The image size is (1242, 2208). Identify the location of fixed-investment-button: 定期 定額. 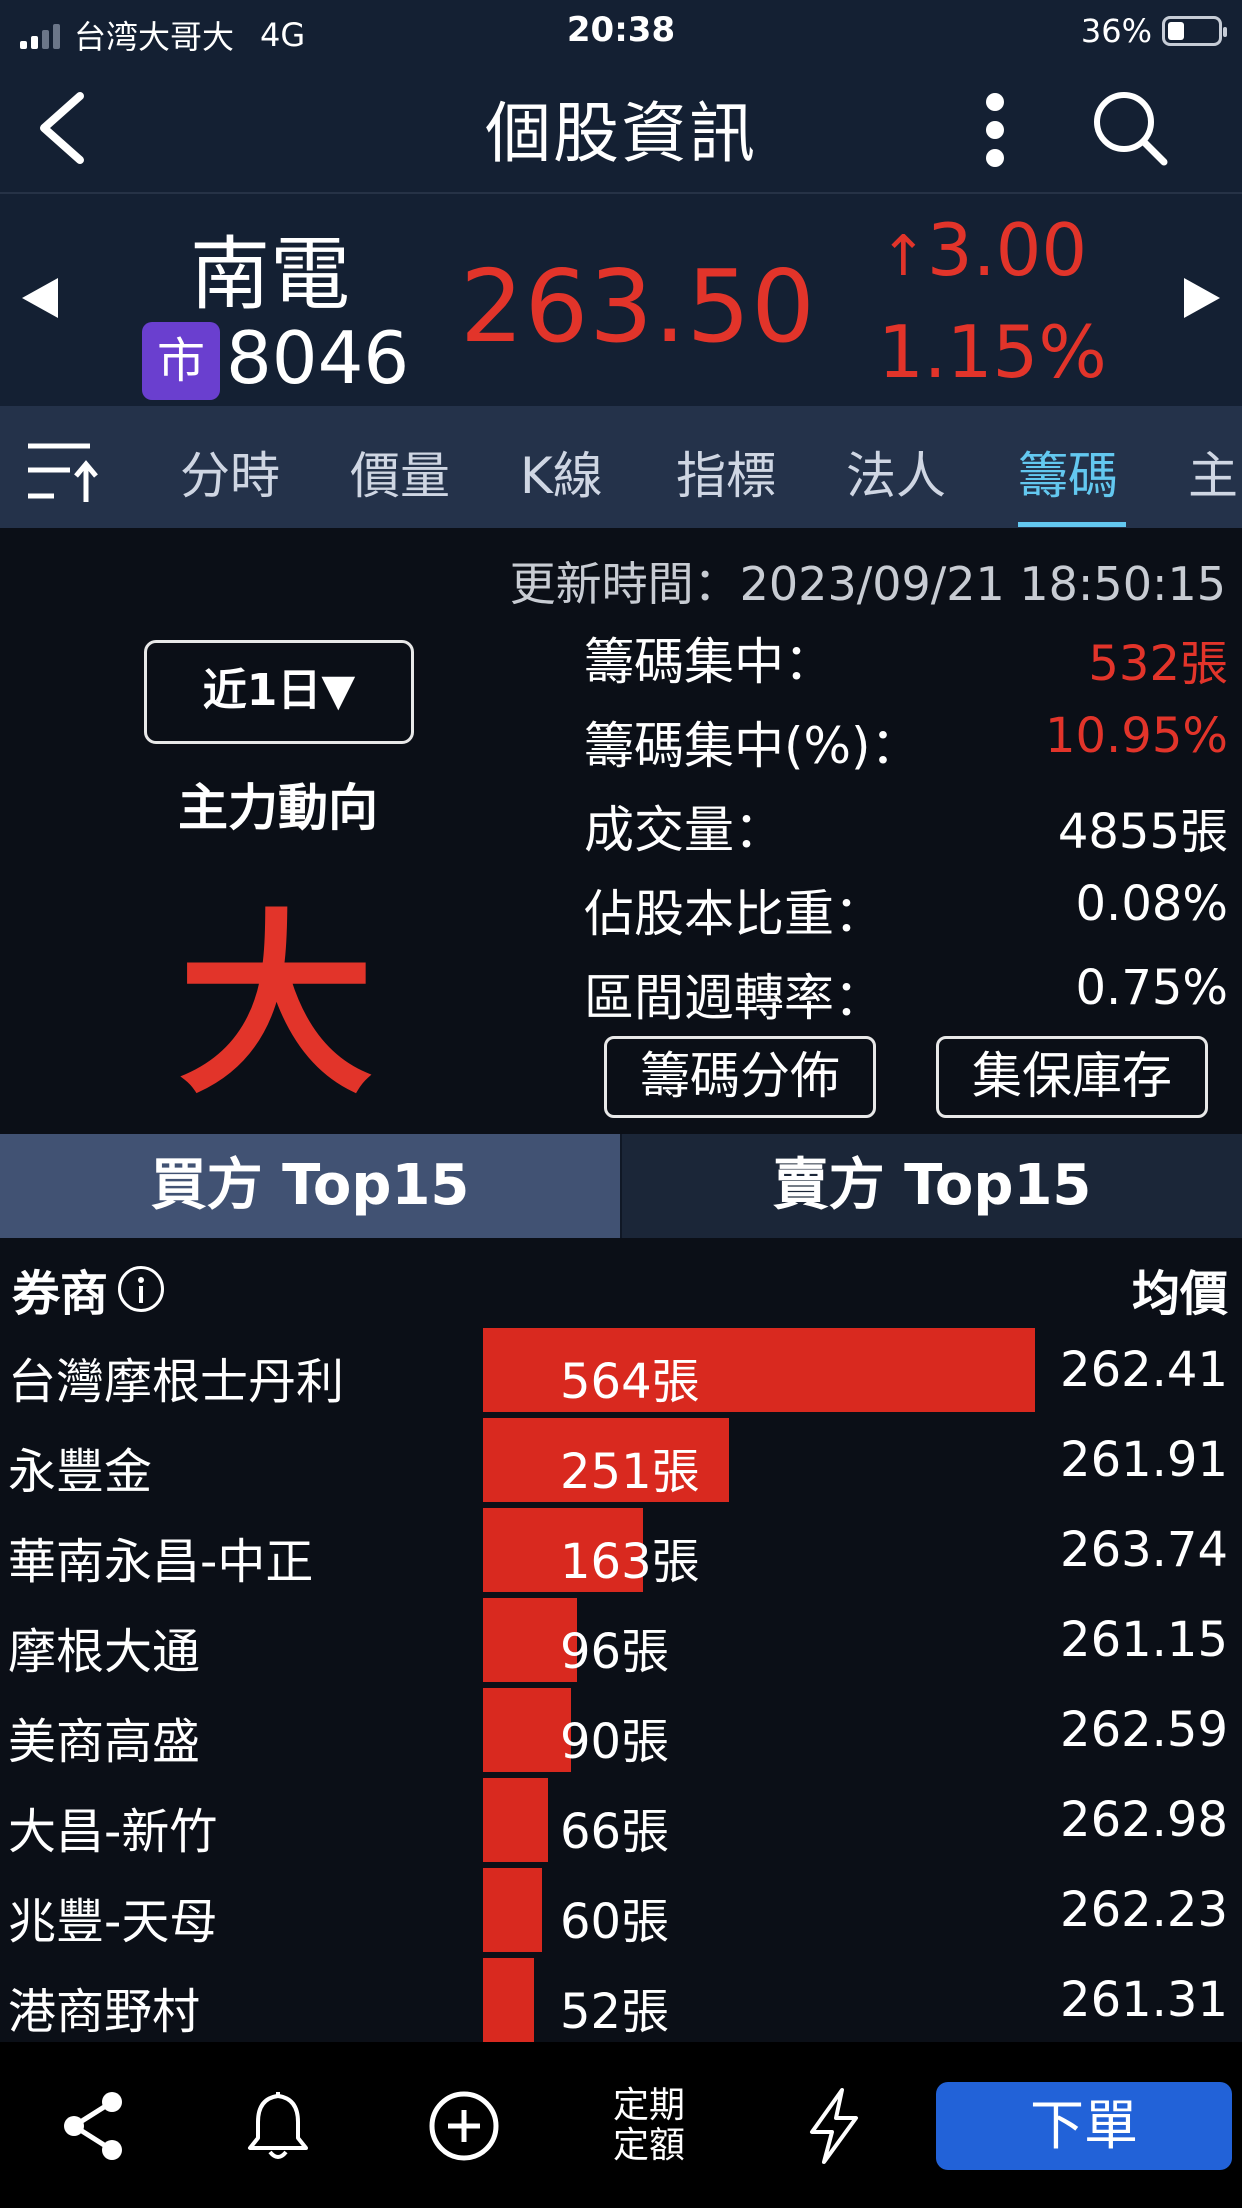
(649, 2126).